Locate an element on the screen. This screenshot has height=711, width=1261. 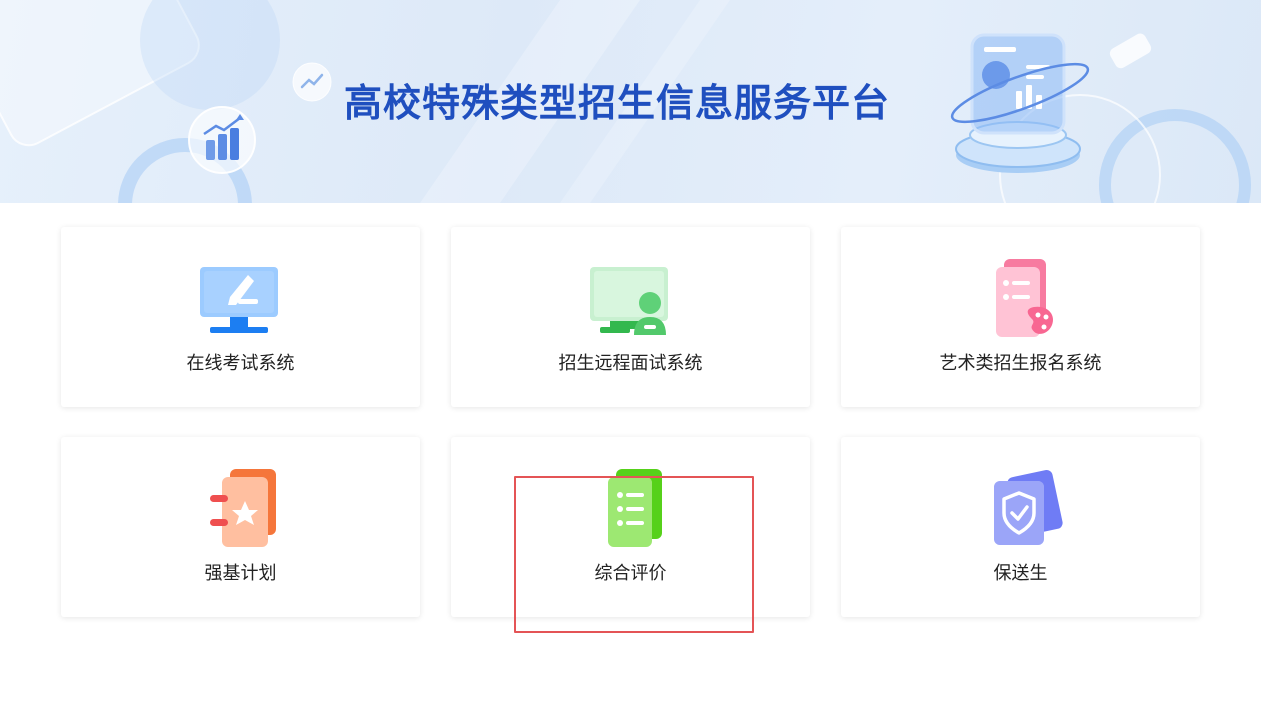
card-label: 保送生 is located at coordinates (1020, 573).